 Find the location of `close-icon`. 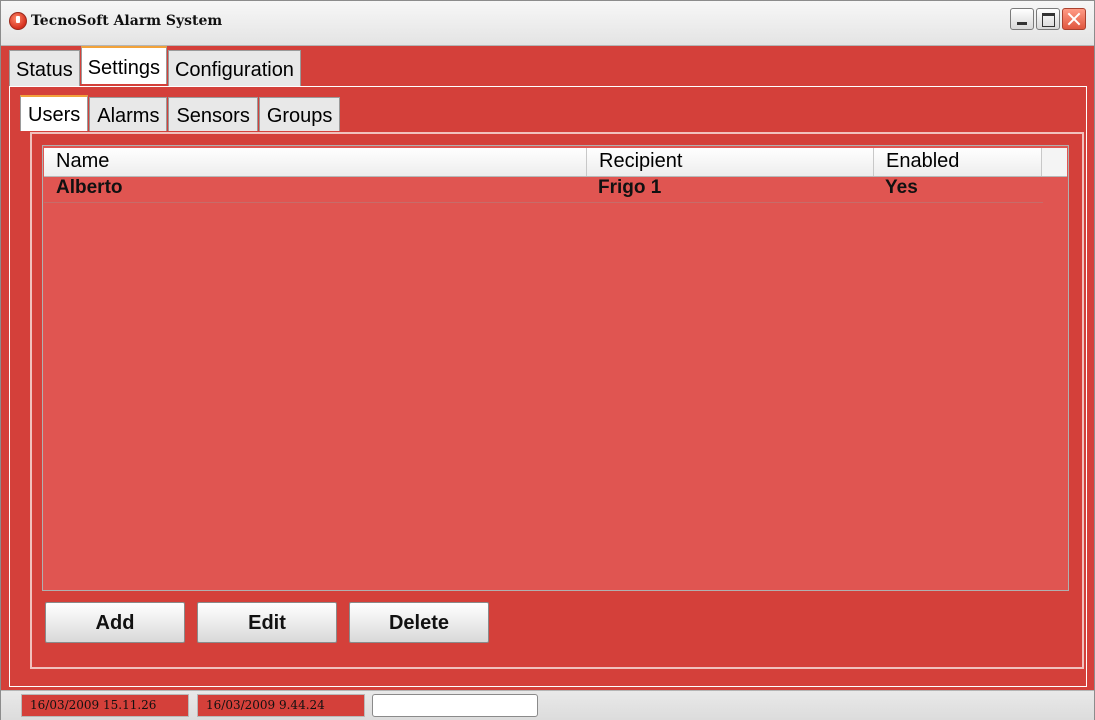

close-icon is located at coordinates (1074, 19).